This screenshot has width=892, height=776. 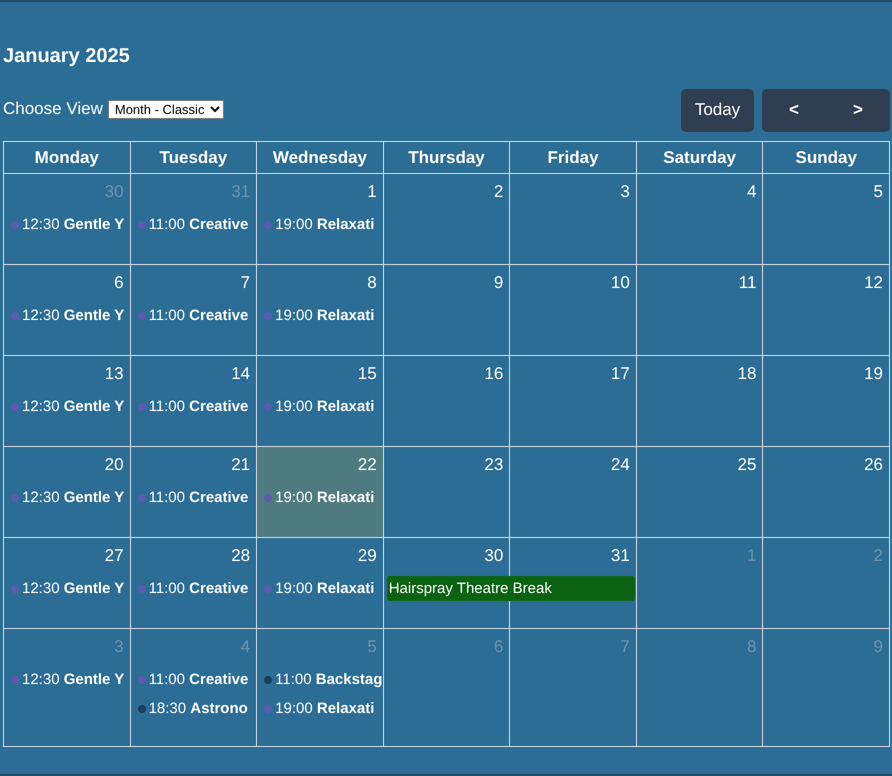 I want to click on today-cell, so click(x=320, y=492).